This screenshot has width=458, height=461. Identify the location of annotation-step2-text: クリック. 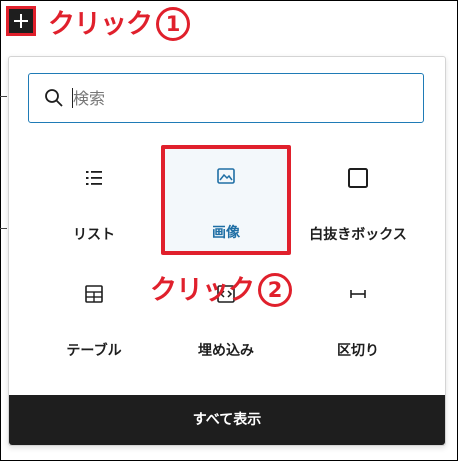
(202, 290).